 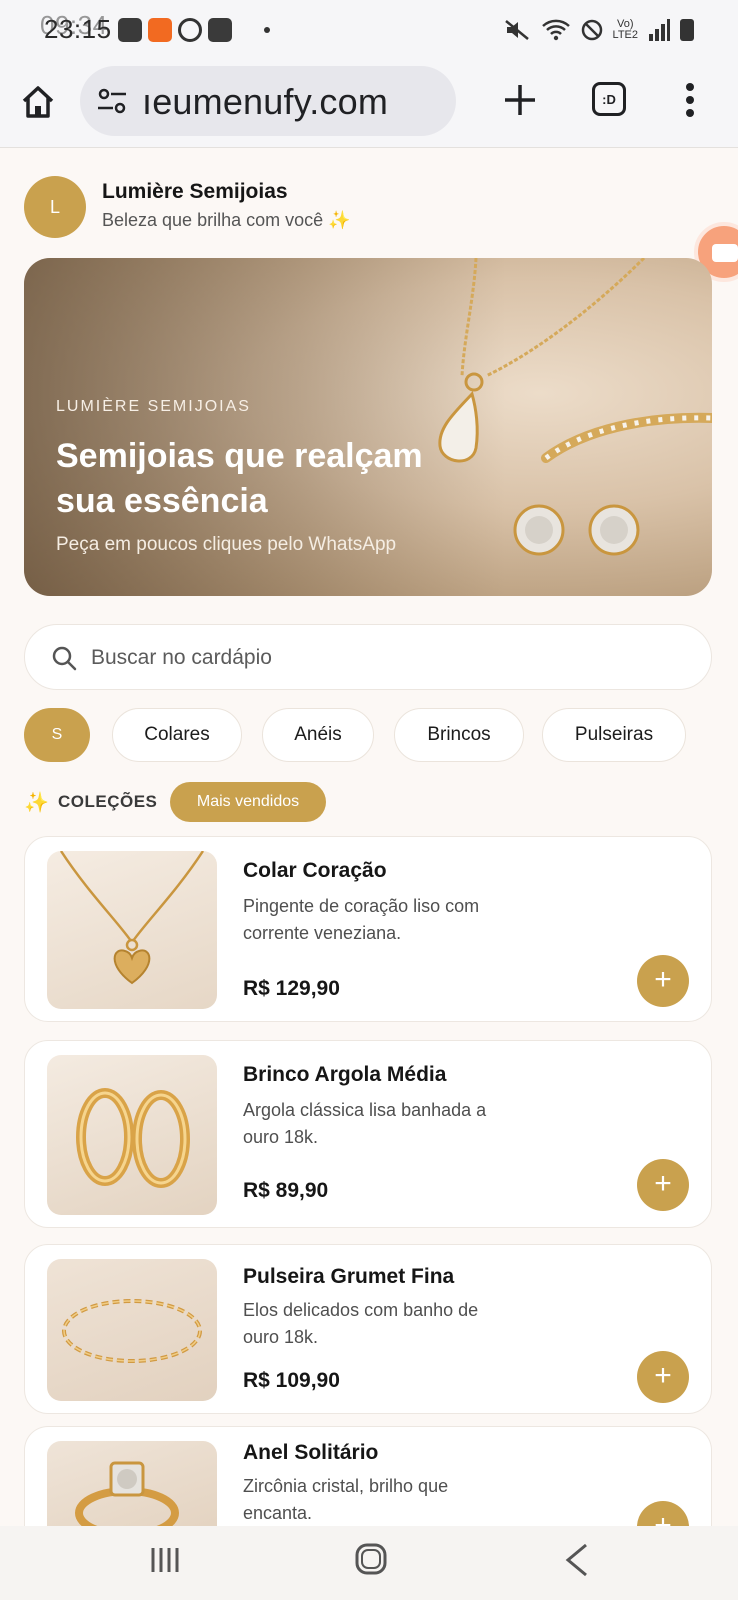 I want to click on product-name: Anel Solitário, so click(x=311, y=1452).